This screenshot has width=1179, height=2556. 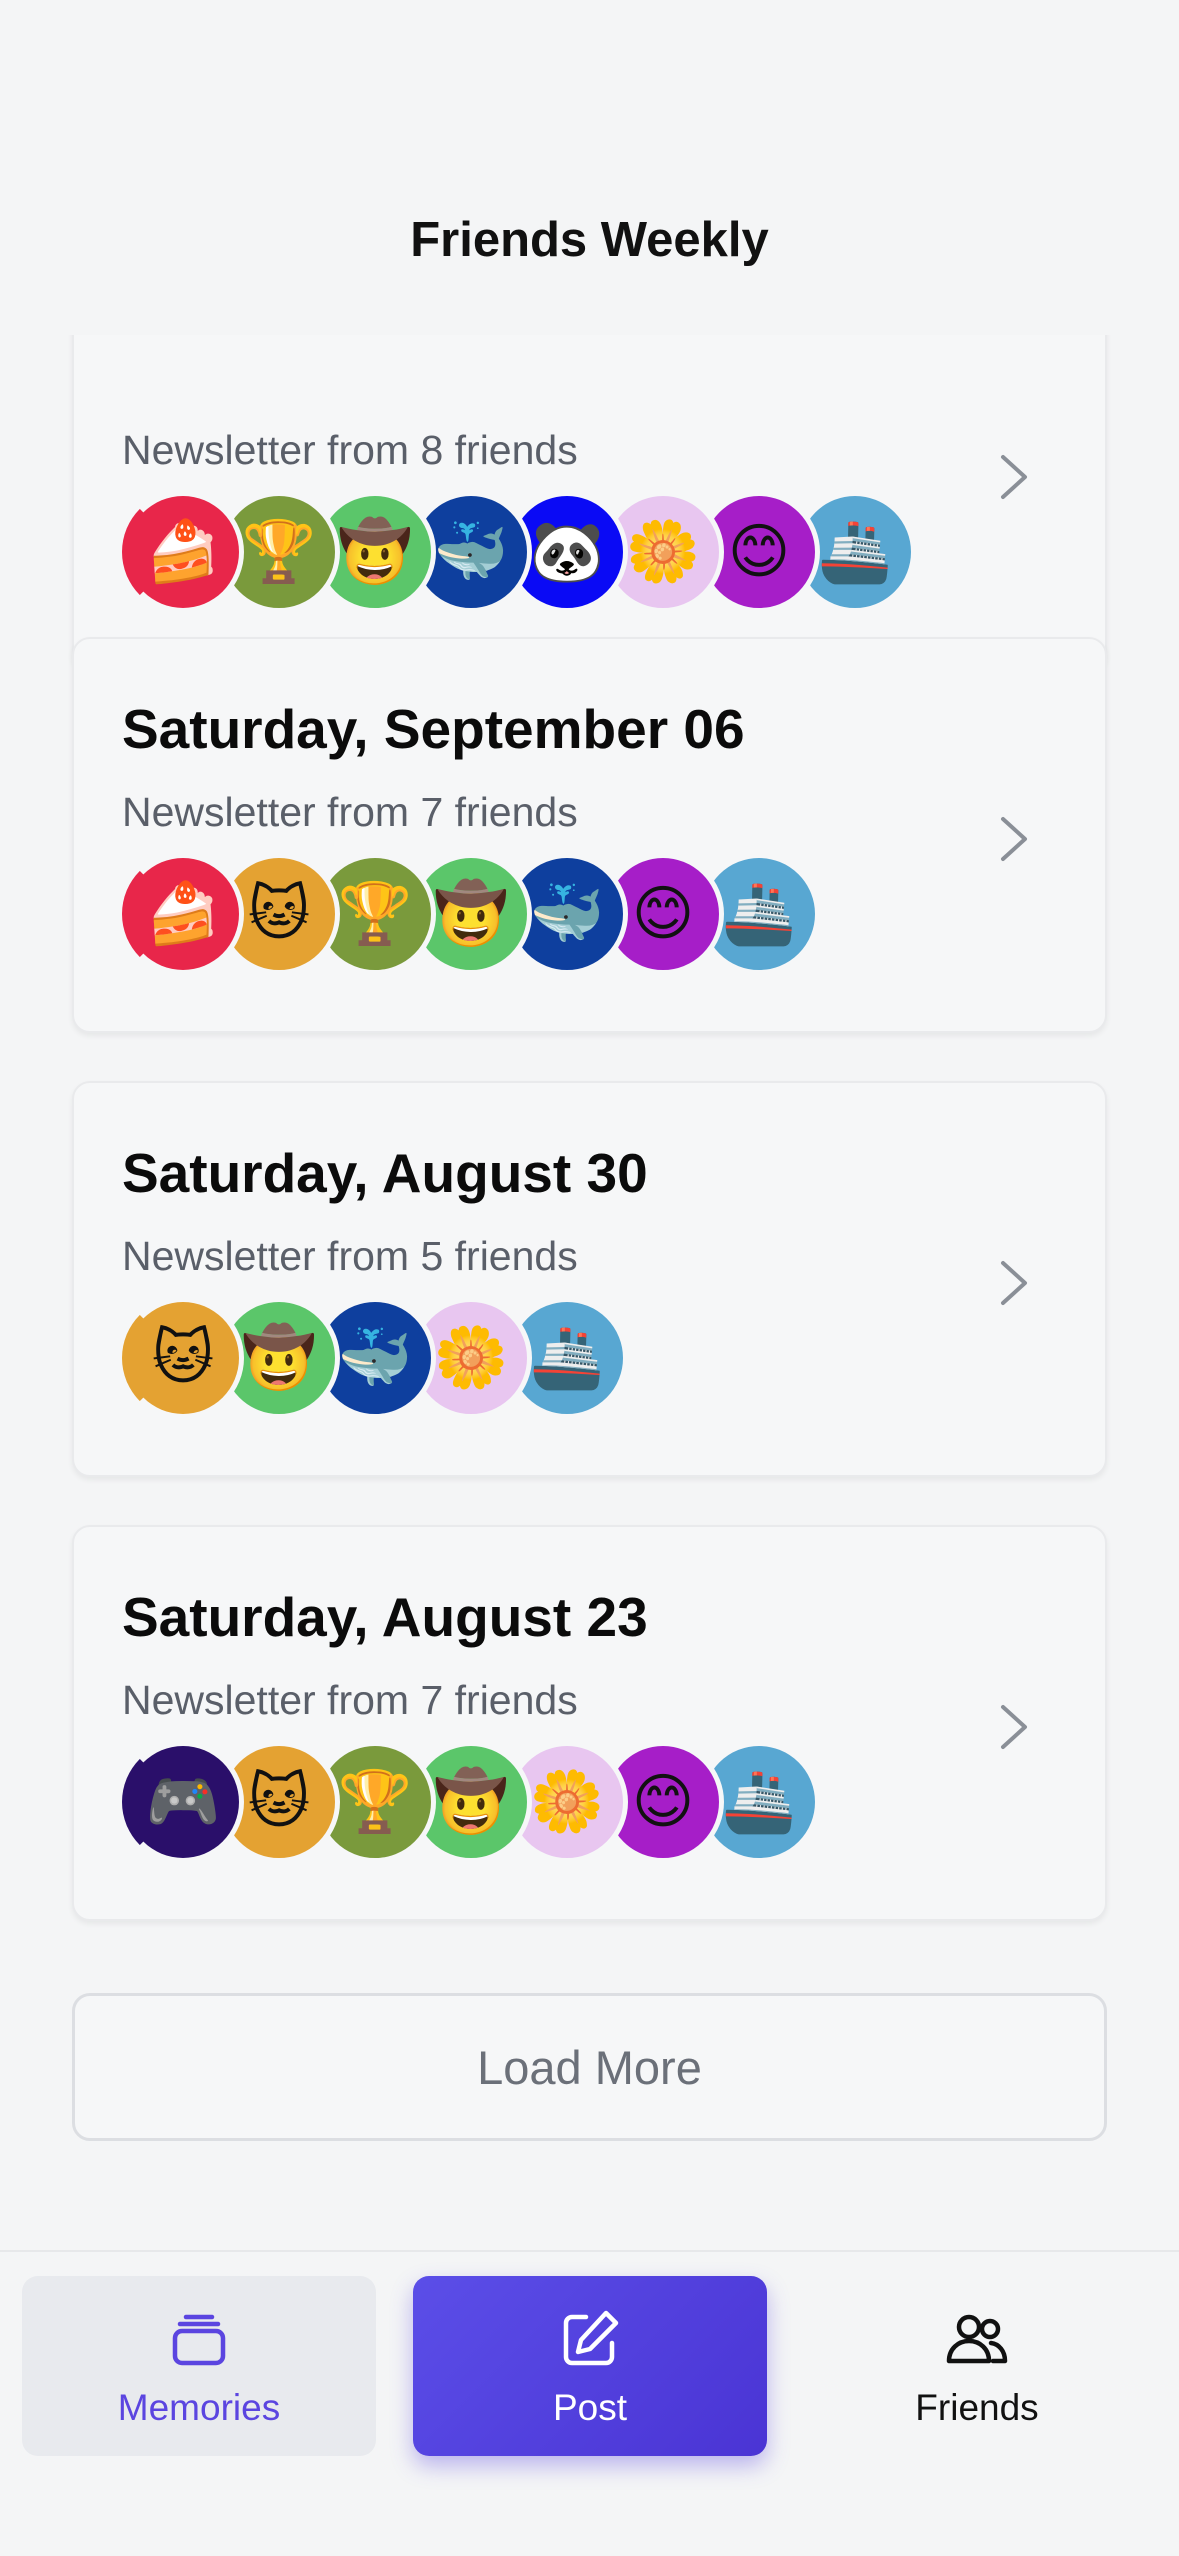 I want to click on newsletter-card-0: Newsletter from 8 friends 🍰 🏆 🤠 🐳 🐼 🌼 😊 🚢, so click(x=589, y=503).